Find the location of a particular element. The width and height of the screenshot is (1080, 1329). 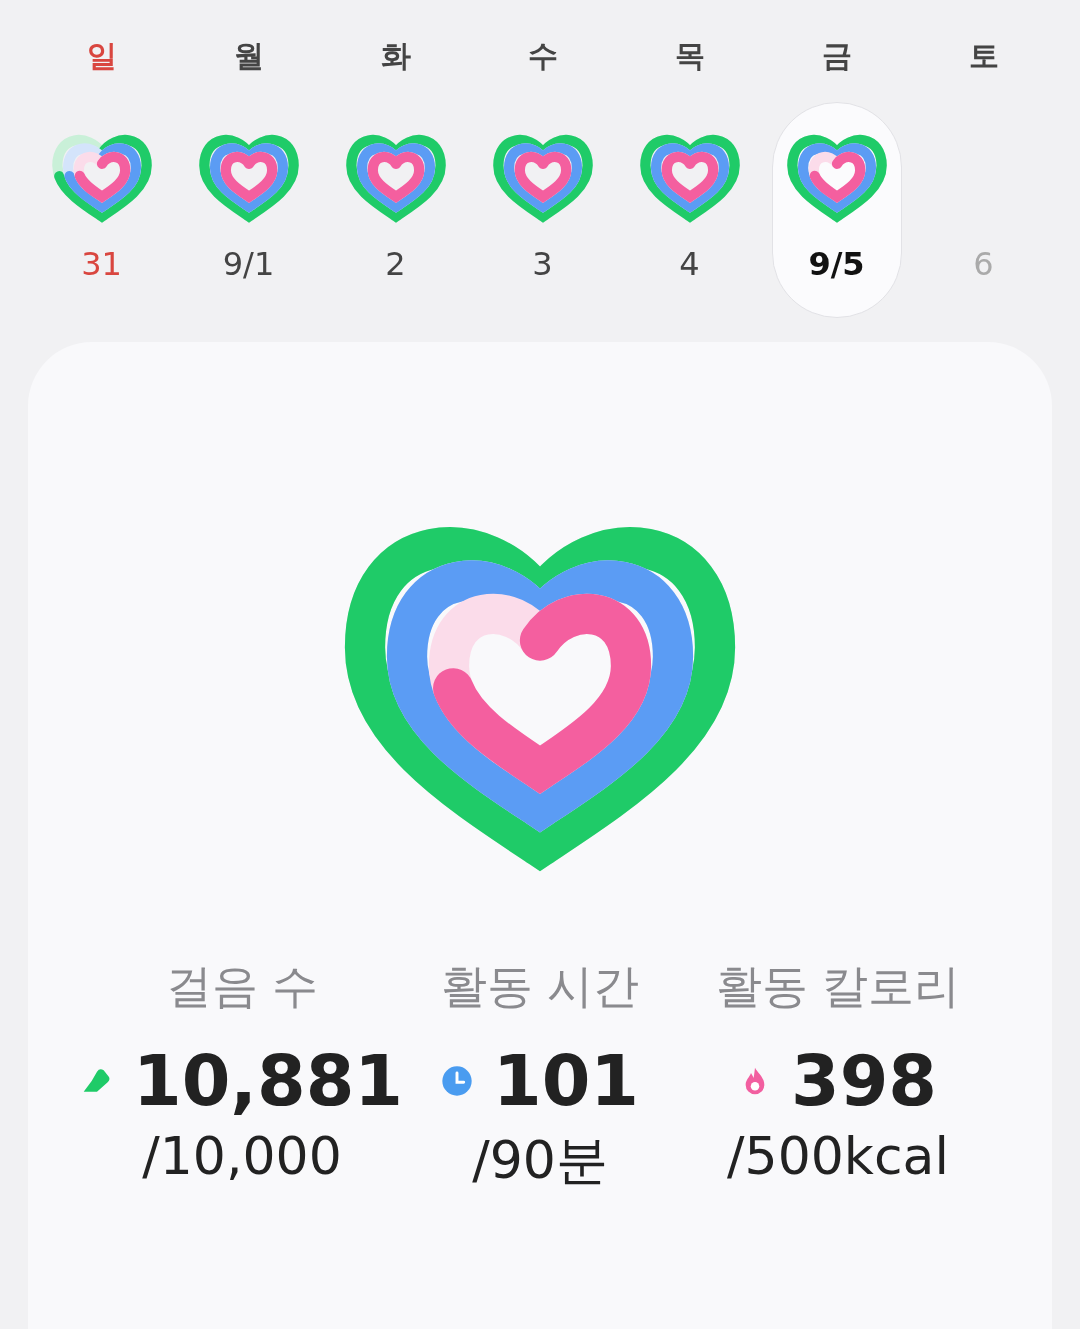

day-item: 2 is located at coordinates (395, 210).